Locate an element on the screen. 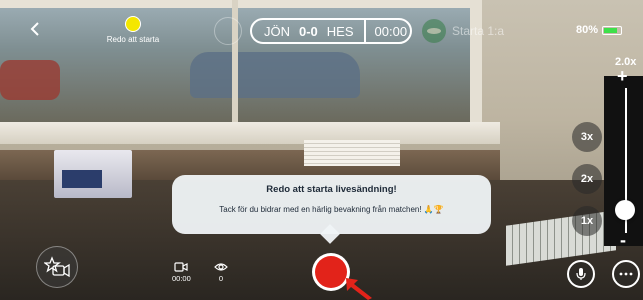  eye-icon is located at coordinates (221, 267).